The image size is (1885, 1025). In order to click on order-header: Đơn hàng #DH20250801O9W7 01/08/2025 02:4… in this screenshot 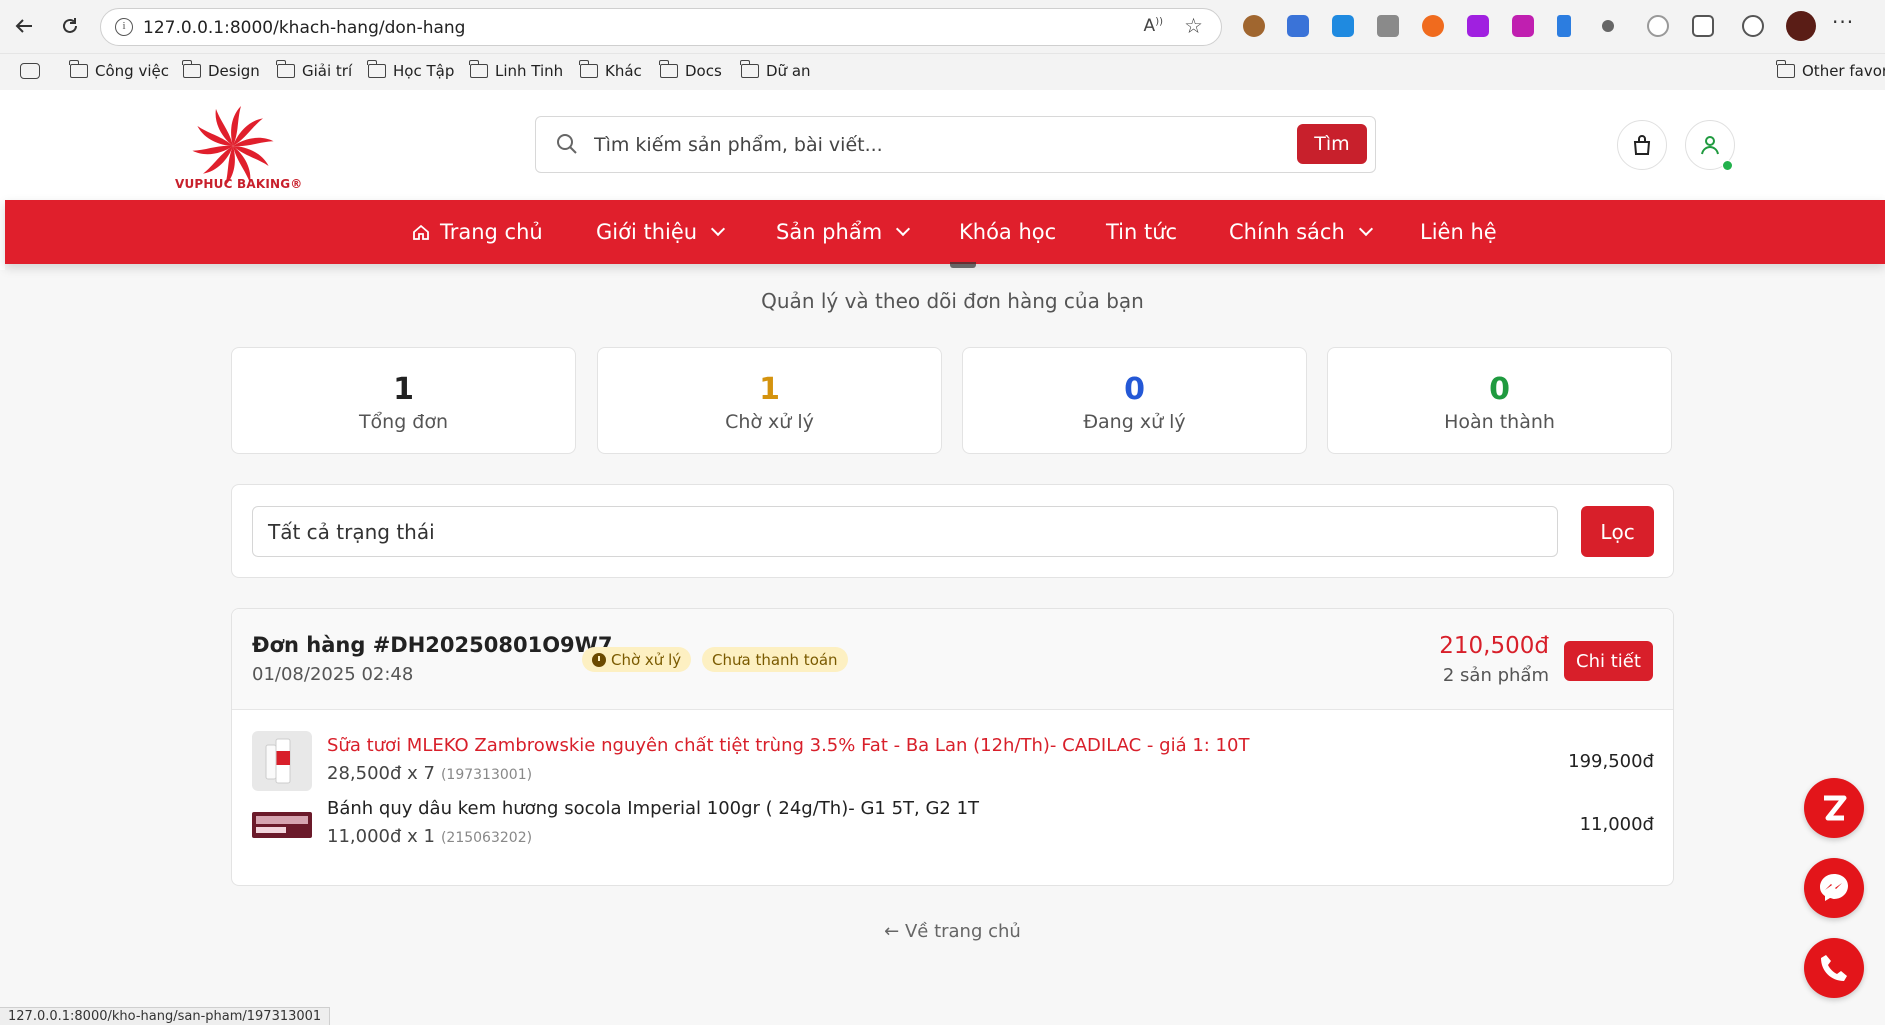, I will do `click(952, 659)`.